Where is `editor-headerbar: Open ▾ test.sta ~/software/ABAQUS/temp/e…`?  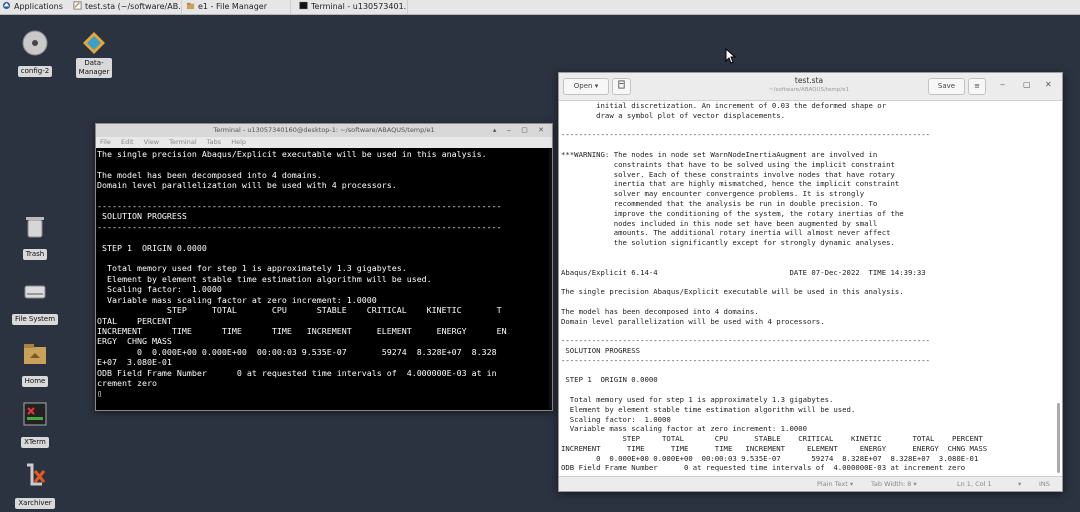 editor-headerbar: Open ▾ test.sta ~/software/ABAQUS/temp/e… is located at coordinates (810, 87).